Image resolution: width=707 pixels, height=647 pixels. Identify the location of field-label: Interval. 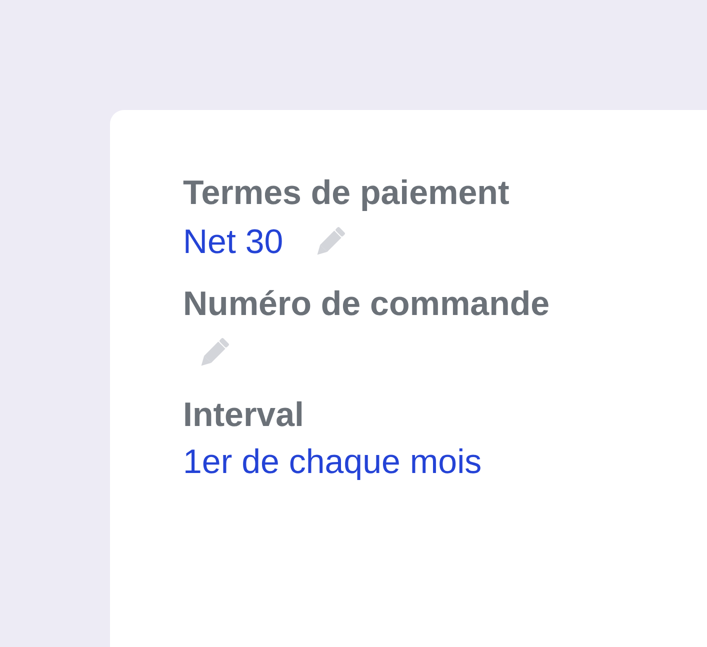
(244, 415).